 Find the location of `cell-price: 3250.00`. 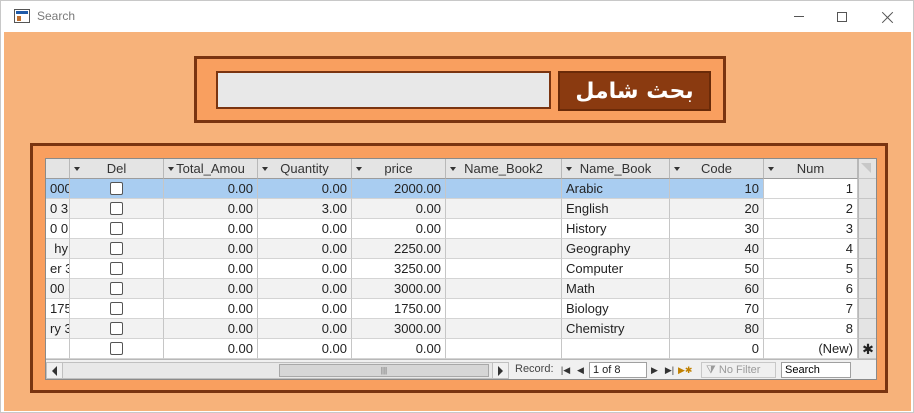

cell-price: 3250.00 is located at coordinates (399, 269).